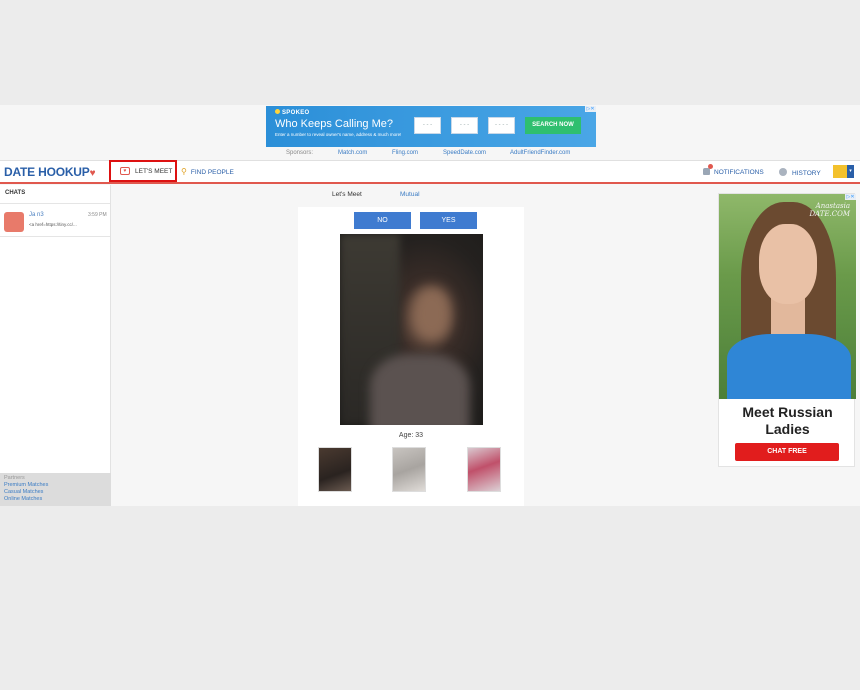 The width and height of the screenshot is (860, 690). I want to click on lets-meet-nav-button: ♥ LET'S MEET, so click(143, 171).